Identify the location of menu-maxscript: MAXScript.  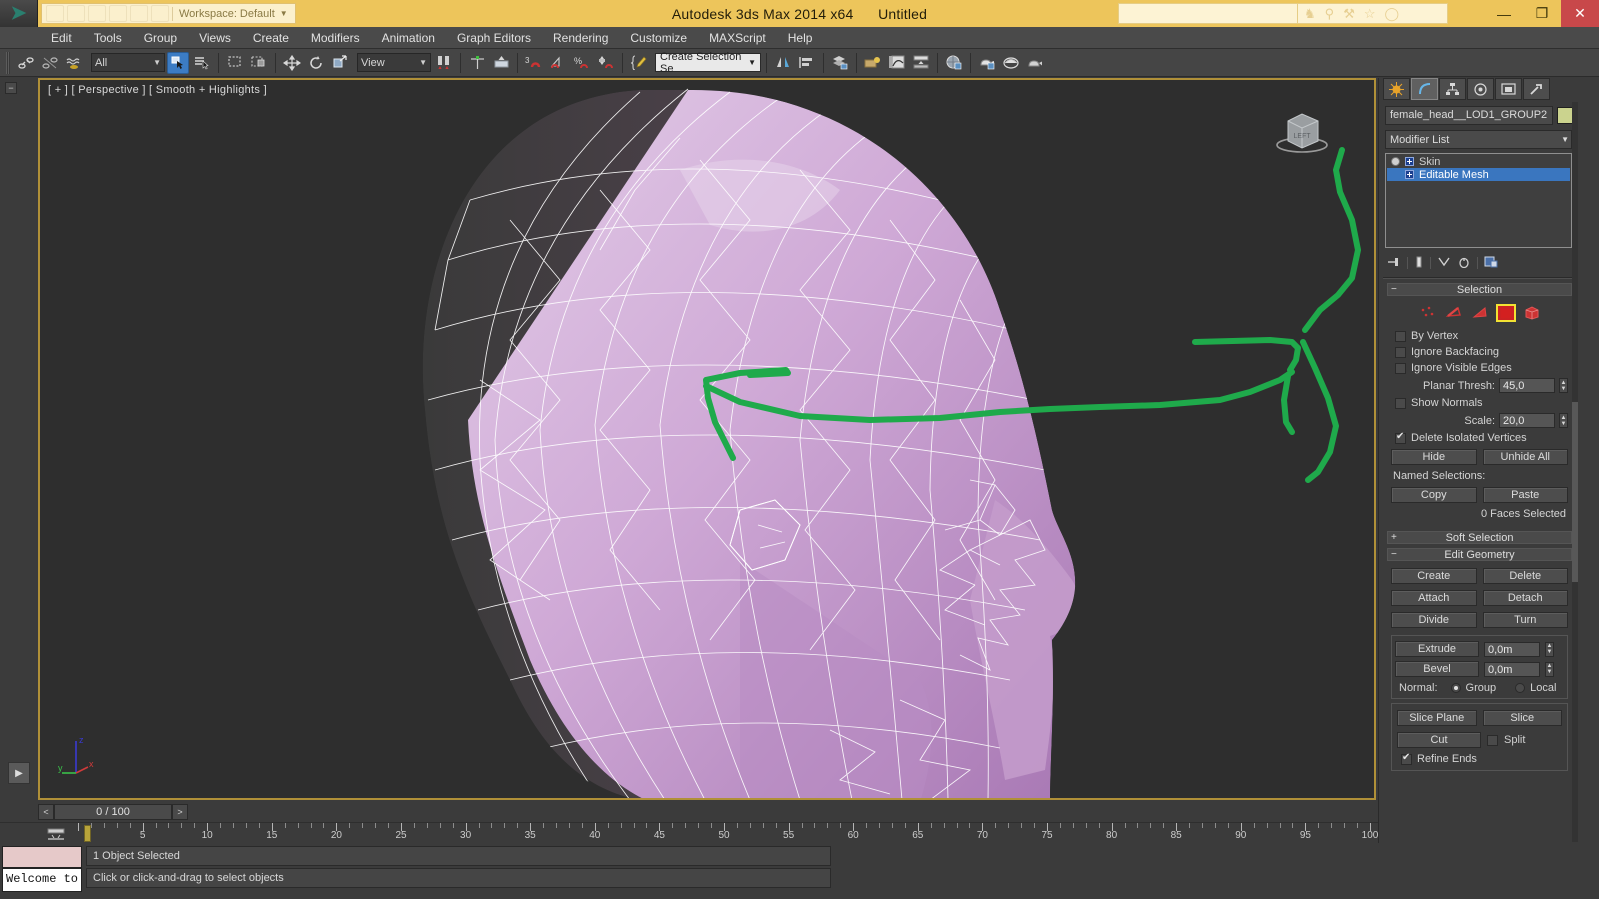
(737, 38).